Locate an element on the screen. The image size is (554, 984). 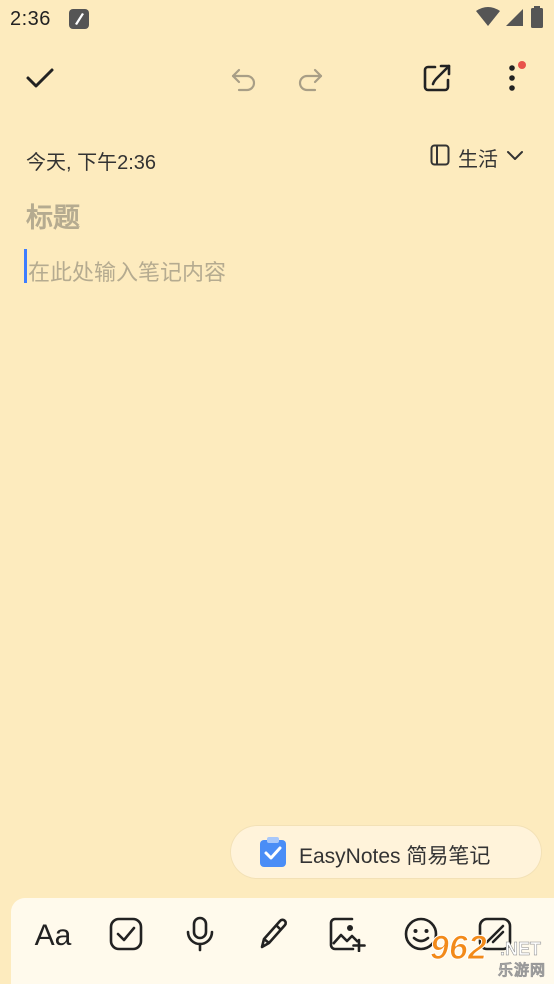
status-icons is located at coordinates (510, 19).